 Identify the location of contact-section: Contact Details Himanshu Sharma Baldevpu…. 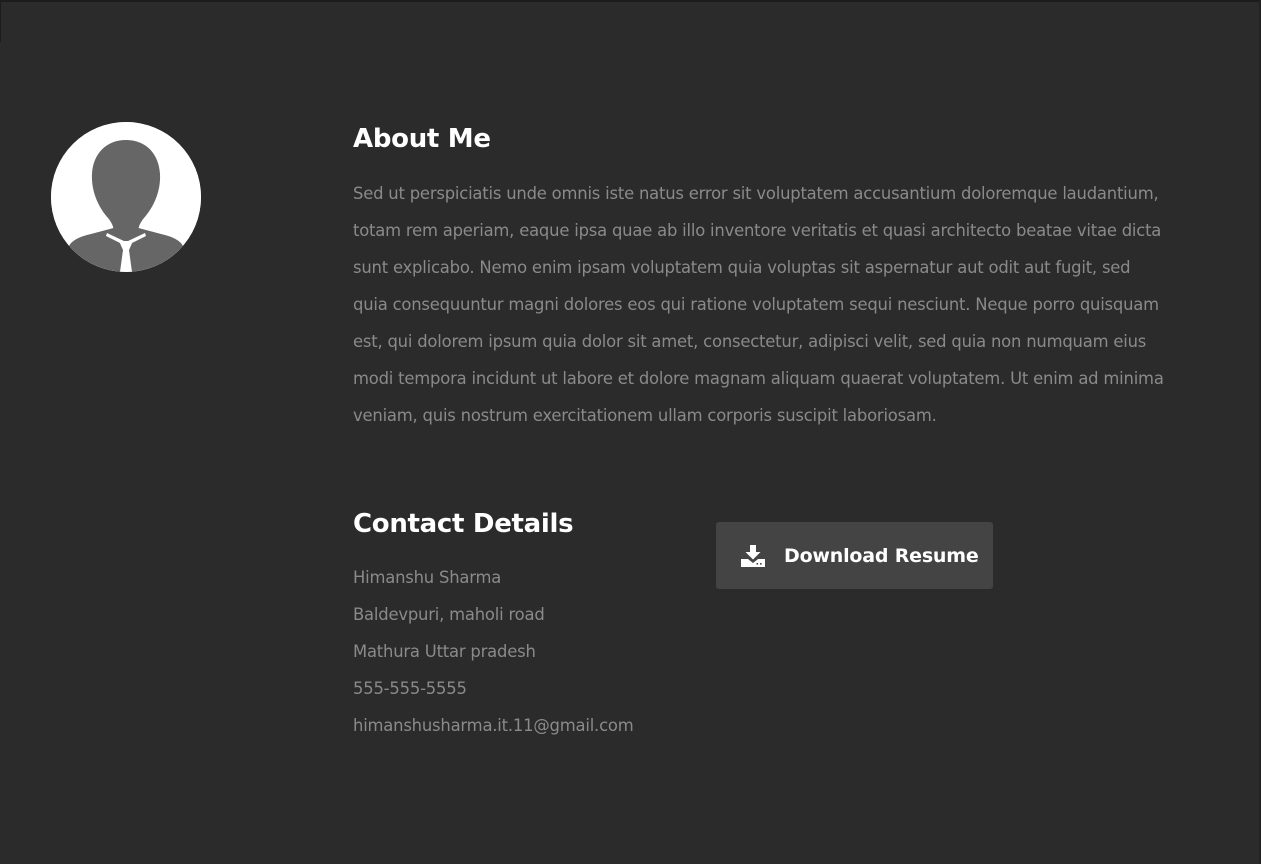
(533, 624).